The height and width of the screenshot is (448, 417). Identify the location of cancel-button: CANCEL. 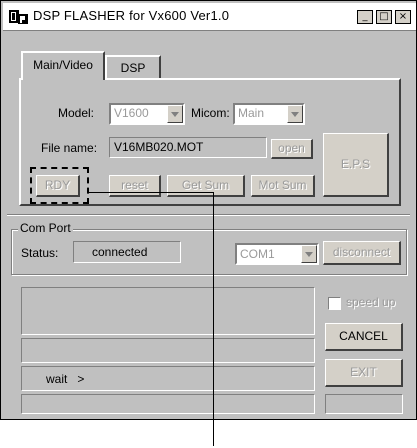
(364, 337).